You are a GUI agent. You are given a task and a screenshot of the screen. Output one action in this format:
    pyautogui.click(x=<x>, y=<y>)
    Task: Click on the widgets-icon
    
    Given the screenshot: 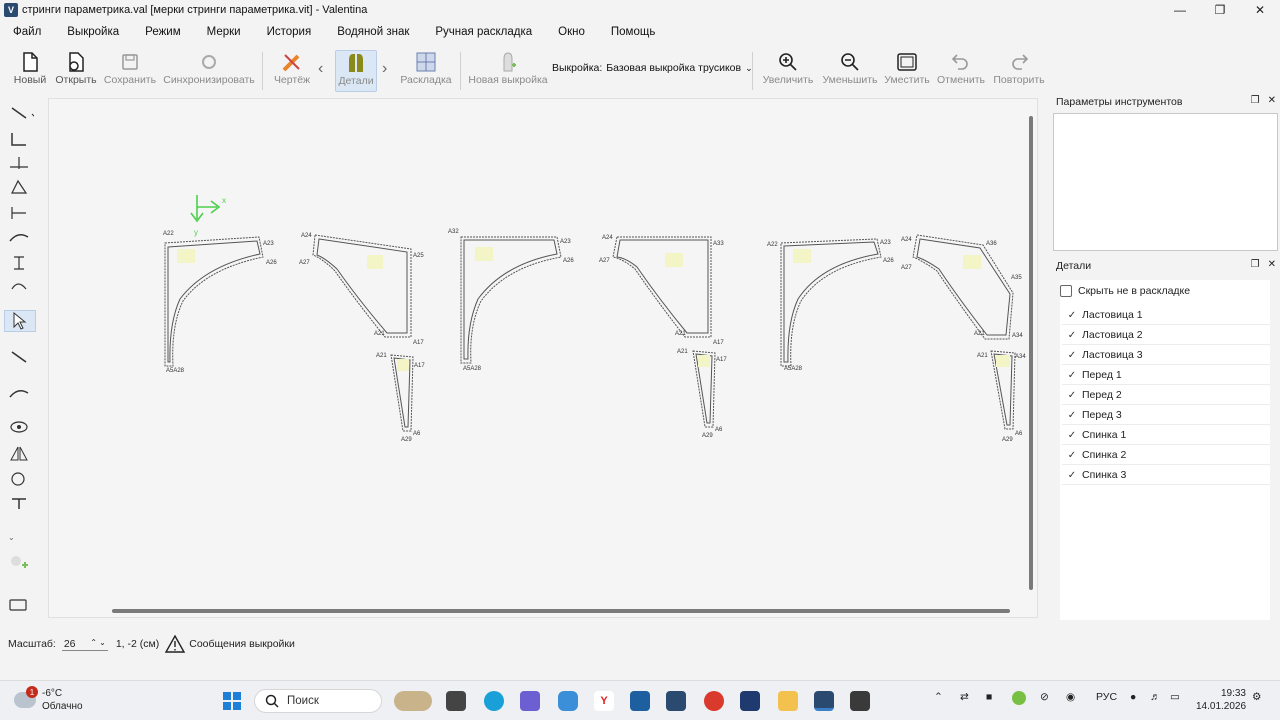 What is the action you would take?
    pyautogui.click(x=413, y=701)
    